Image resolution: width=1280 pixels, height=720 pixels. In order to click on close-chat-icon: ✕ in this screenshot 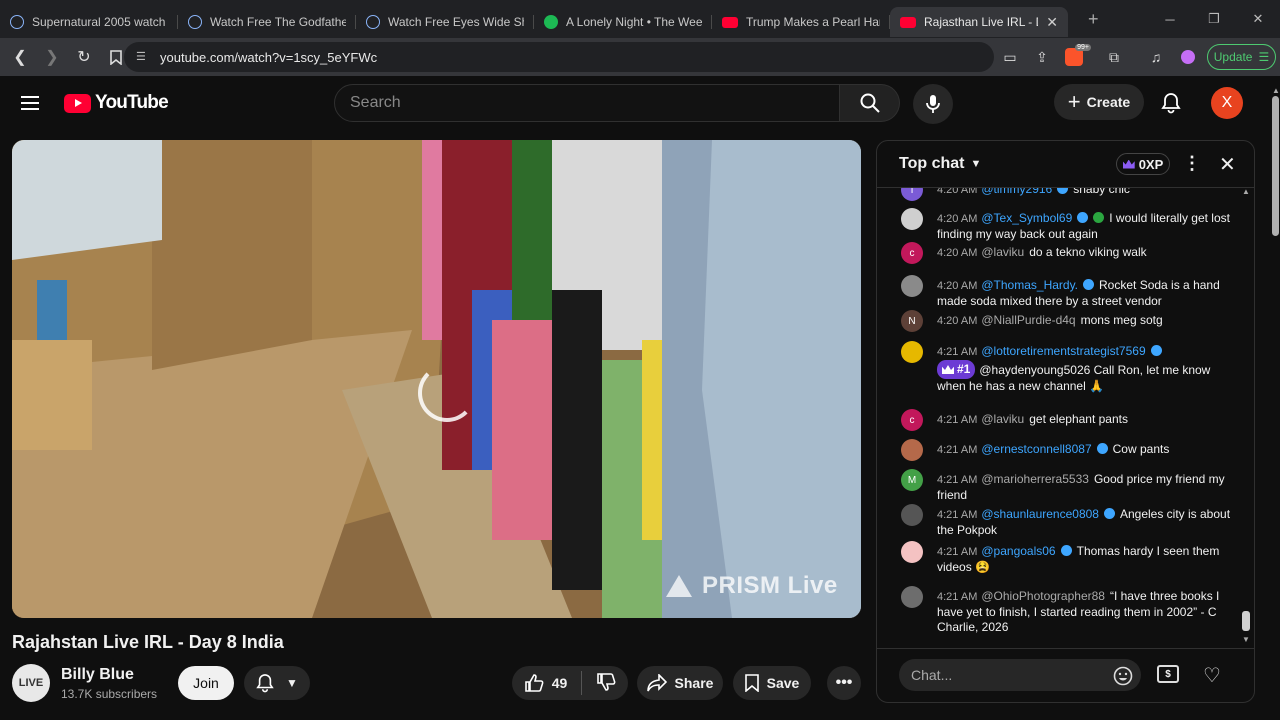, I will do `click(1227, 164)`.